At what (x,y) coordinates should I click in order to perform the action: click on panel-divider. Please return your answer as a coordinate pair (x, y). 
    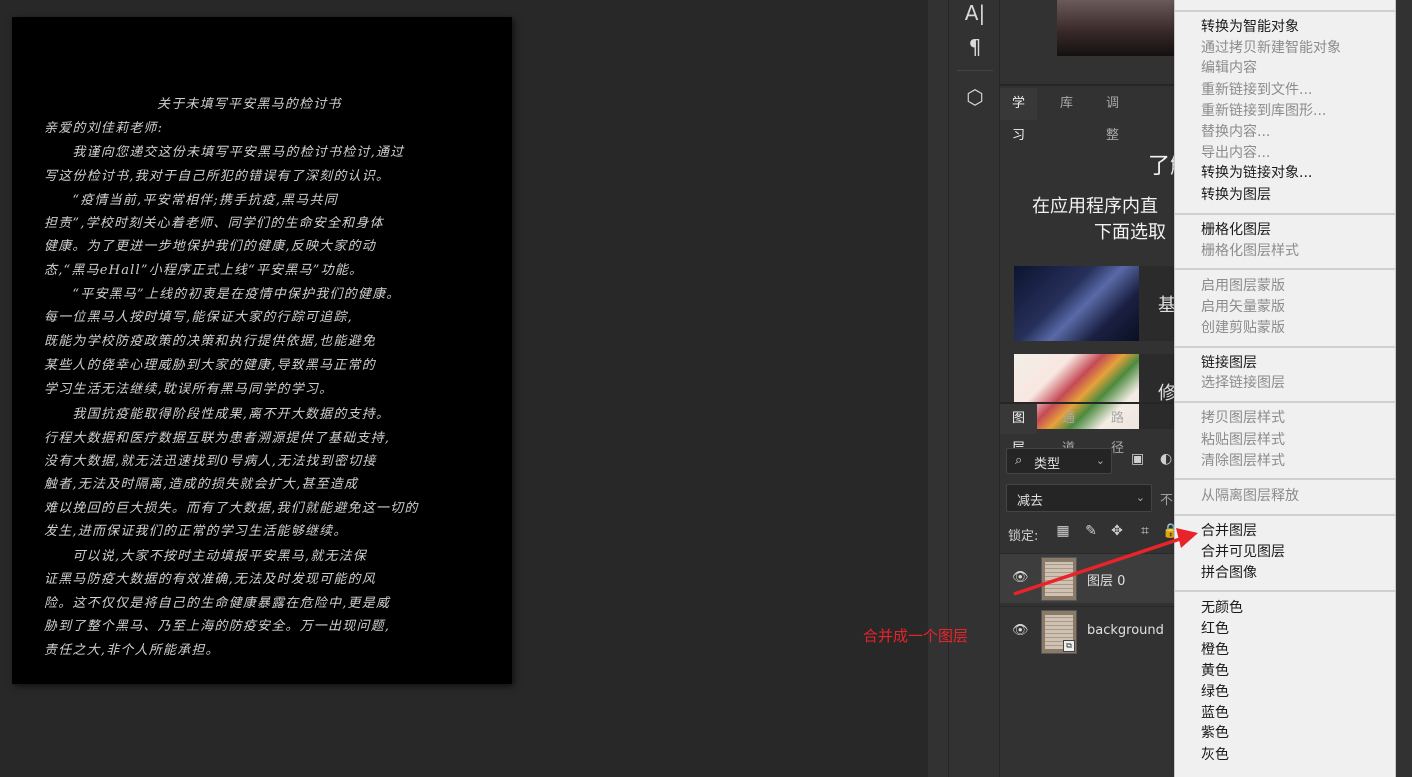
    Looking at the image, I should click on (938, 388).